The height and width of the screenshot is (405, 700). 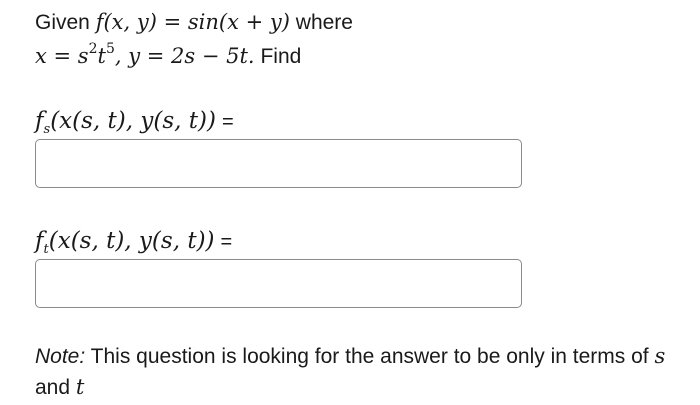 What do you see at coordinates (278, 163) in the screenshot?
I see `answer-input-fs` at bounding box center [278, 163].